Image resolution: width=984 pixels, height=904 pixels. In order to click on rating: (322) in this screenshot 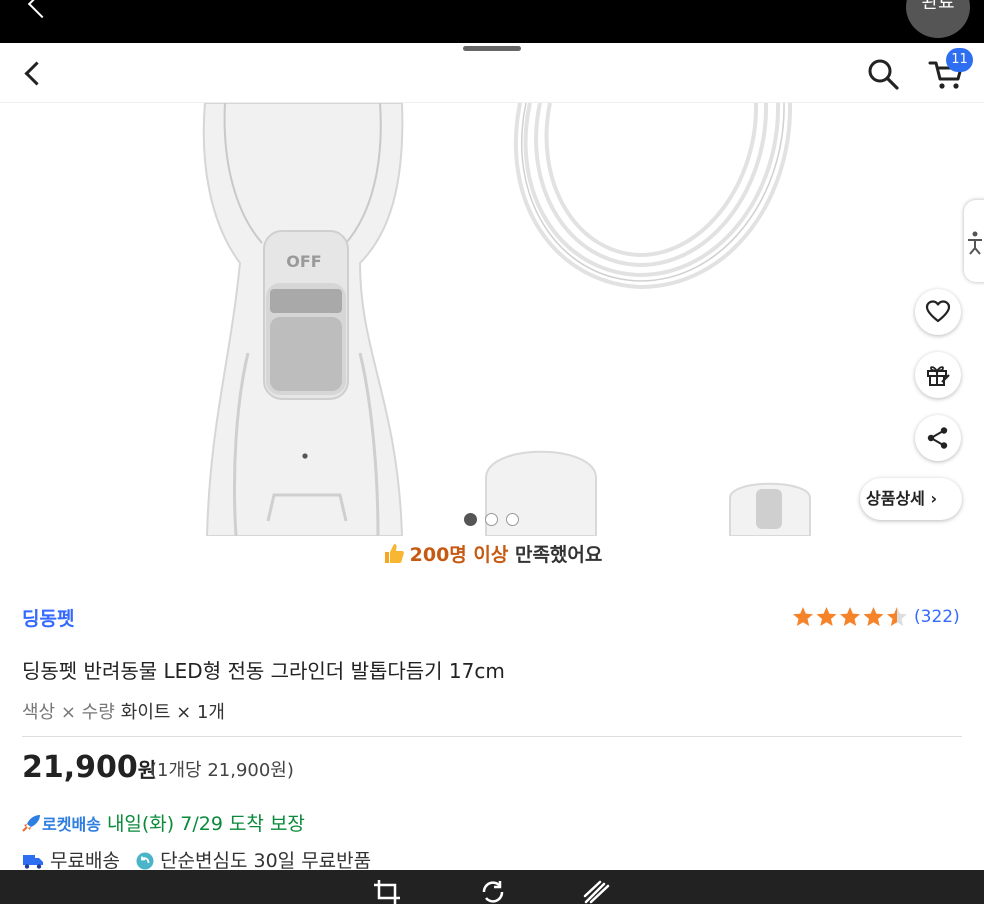, I will do `click(876, 617)`.